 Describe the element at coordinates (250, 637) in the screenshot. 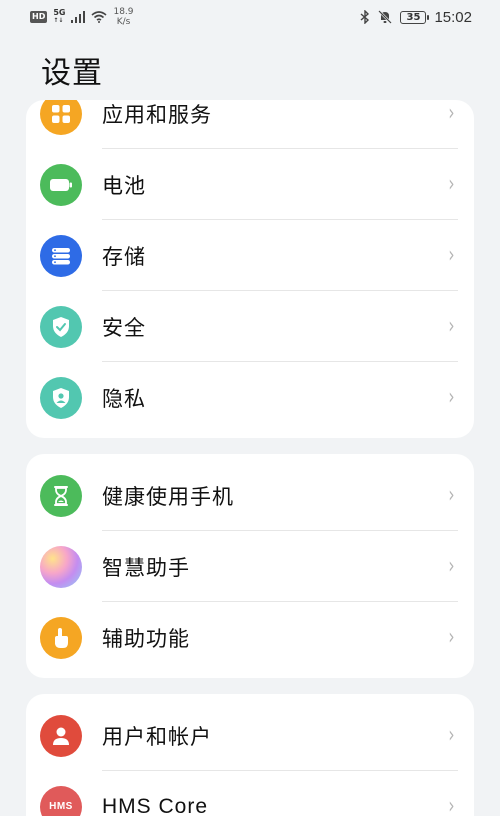

I see `settings-item-accessibility: 辅助功能 ›` at that location.